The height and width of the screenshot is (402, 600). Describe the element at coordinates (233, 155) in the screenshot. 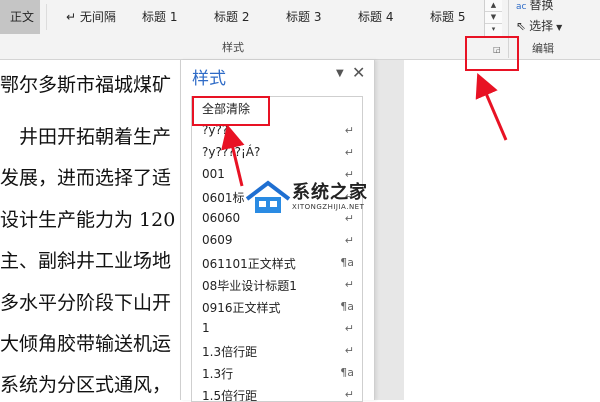

I see `arrow-to-clear-all` at that location.